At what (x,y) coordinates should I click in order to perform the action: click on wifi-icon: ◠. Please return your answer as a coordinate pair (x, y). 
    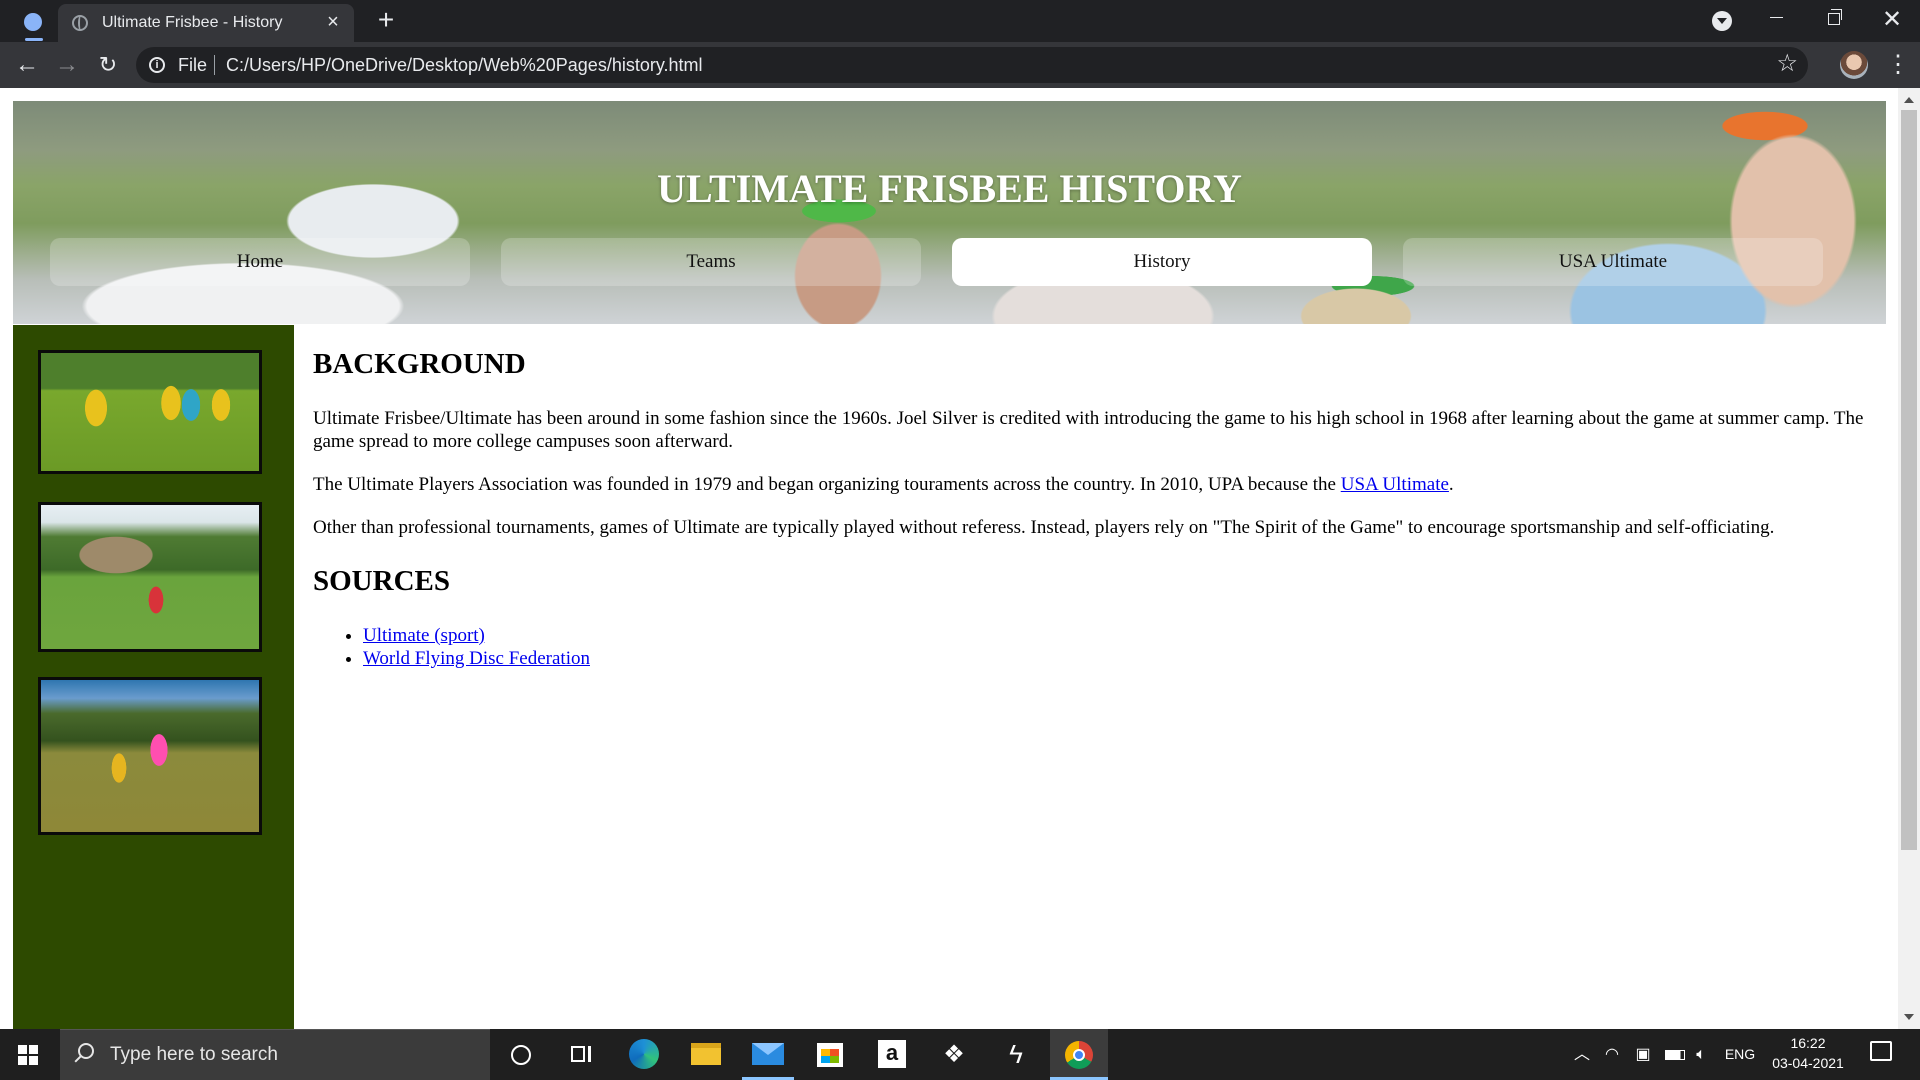
    Looking at the image, I should click on (1612, 1054).